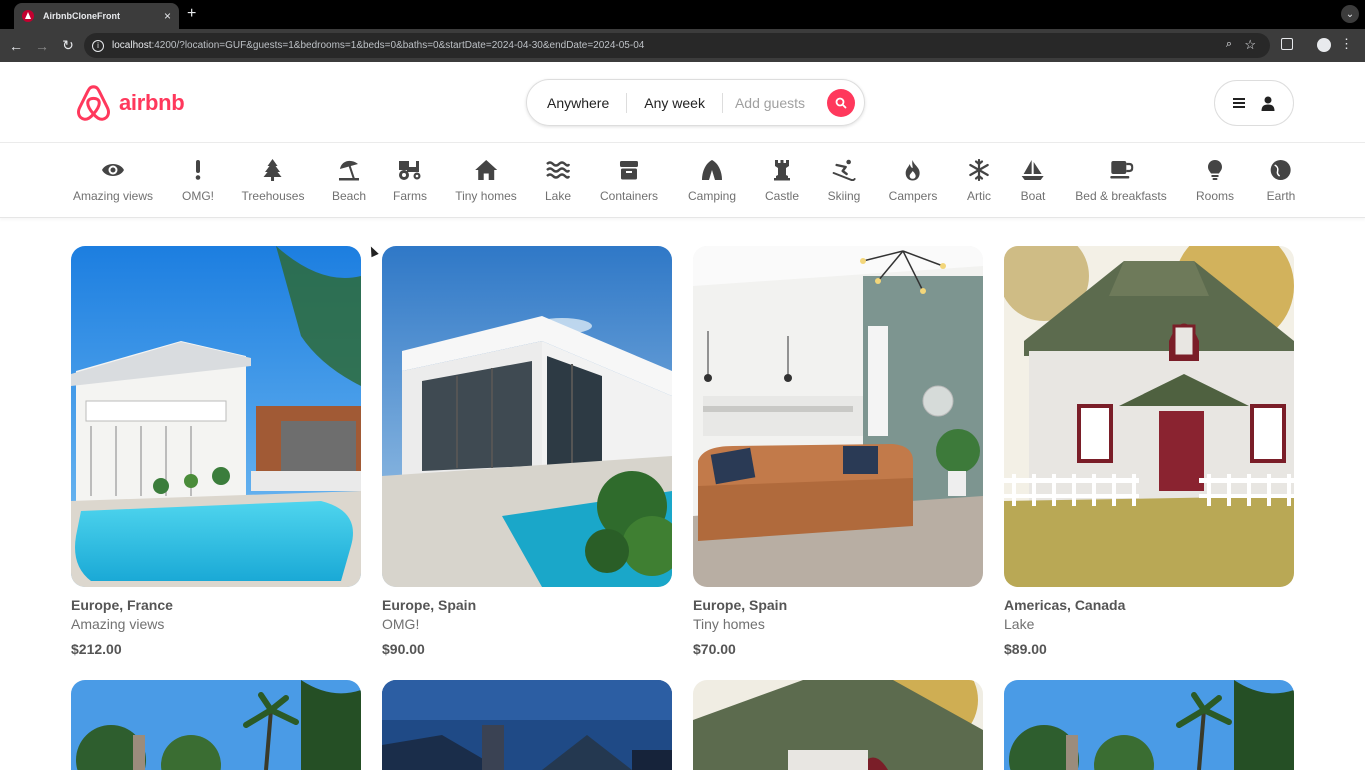 The height and width of the screenshot is (770, 1365). What do you see at coordinates (558, 180) in the screenshot?
I see `category-lake: Lake` at bounding box center [558, 180].